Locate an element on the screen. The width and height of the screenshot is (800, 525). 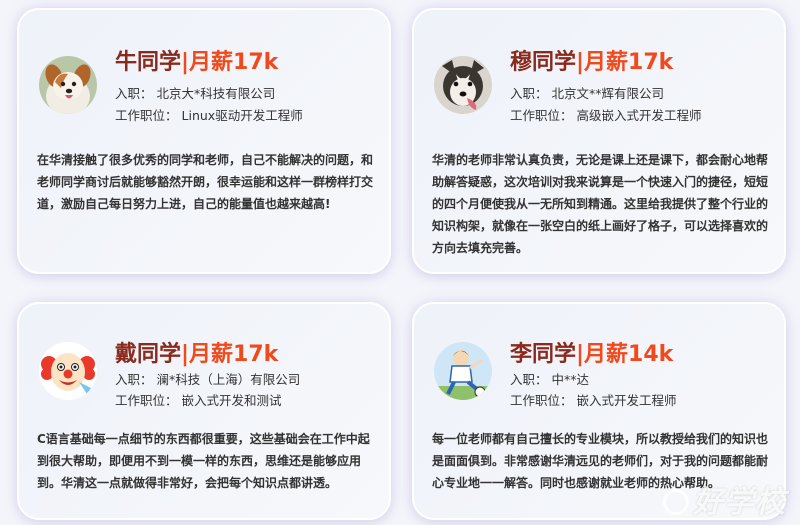
position-line: 工作职位： 嵌入式开发工程师 is located at coordinates (593, 399).